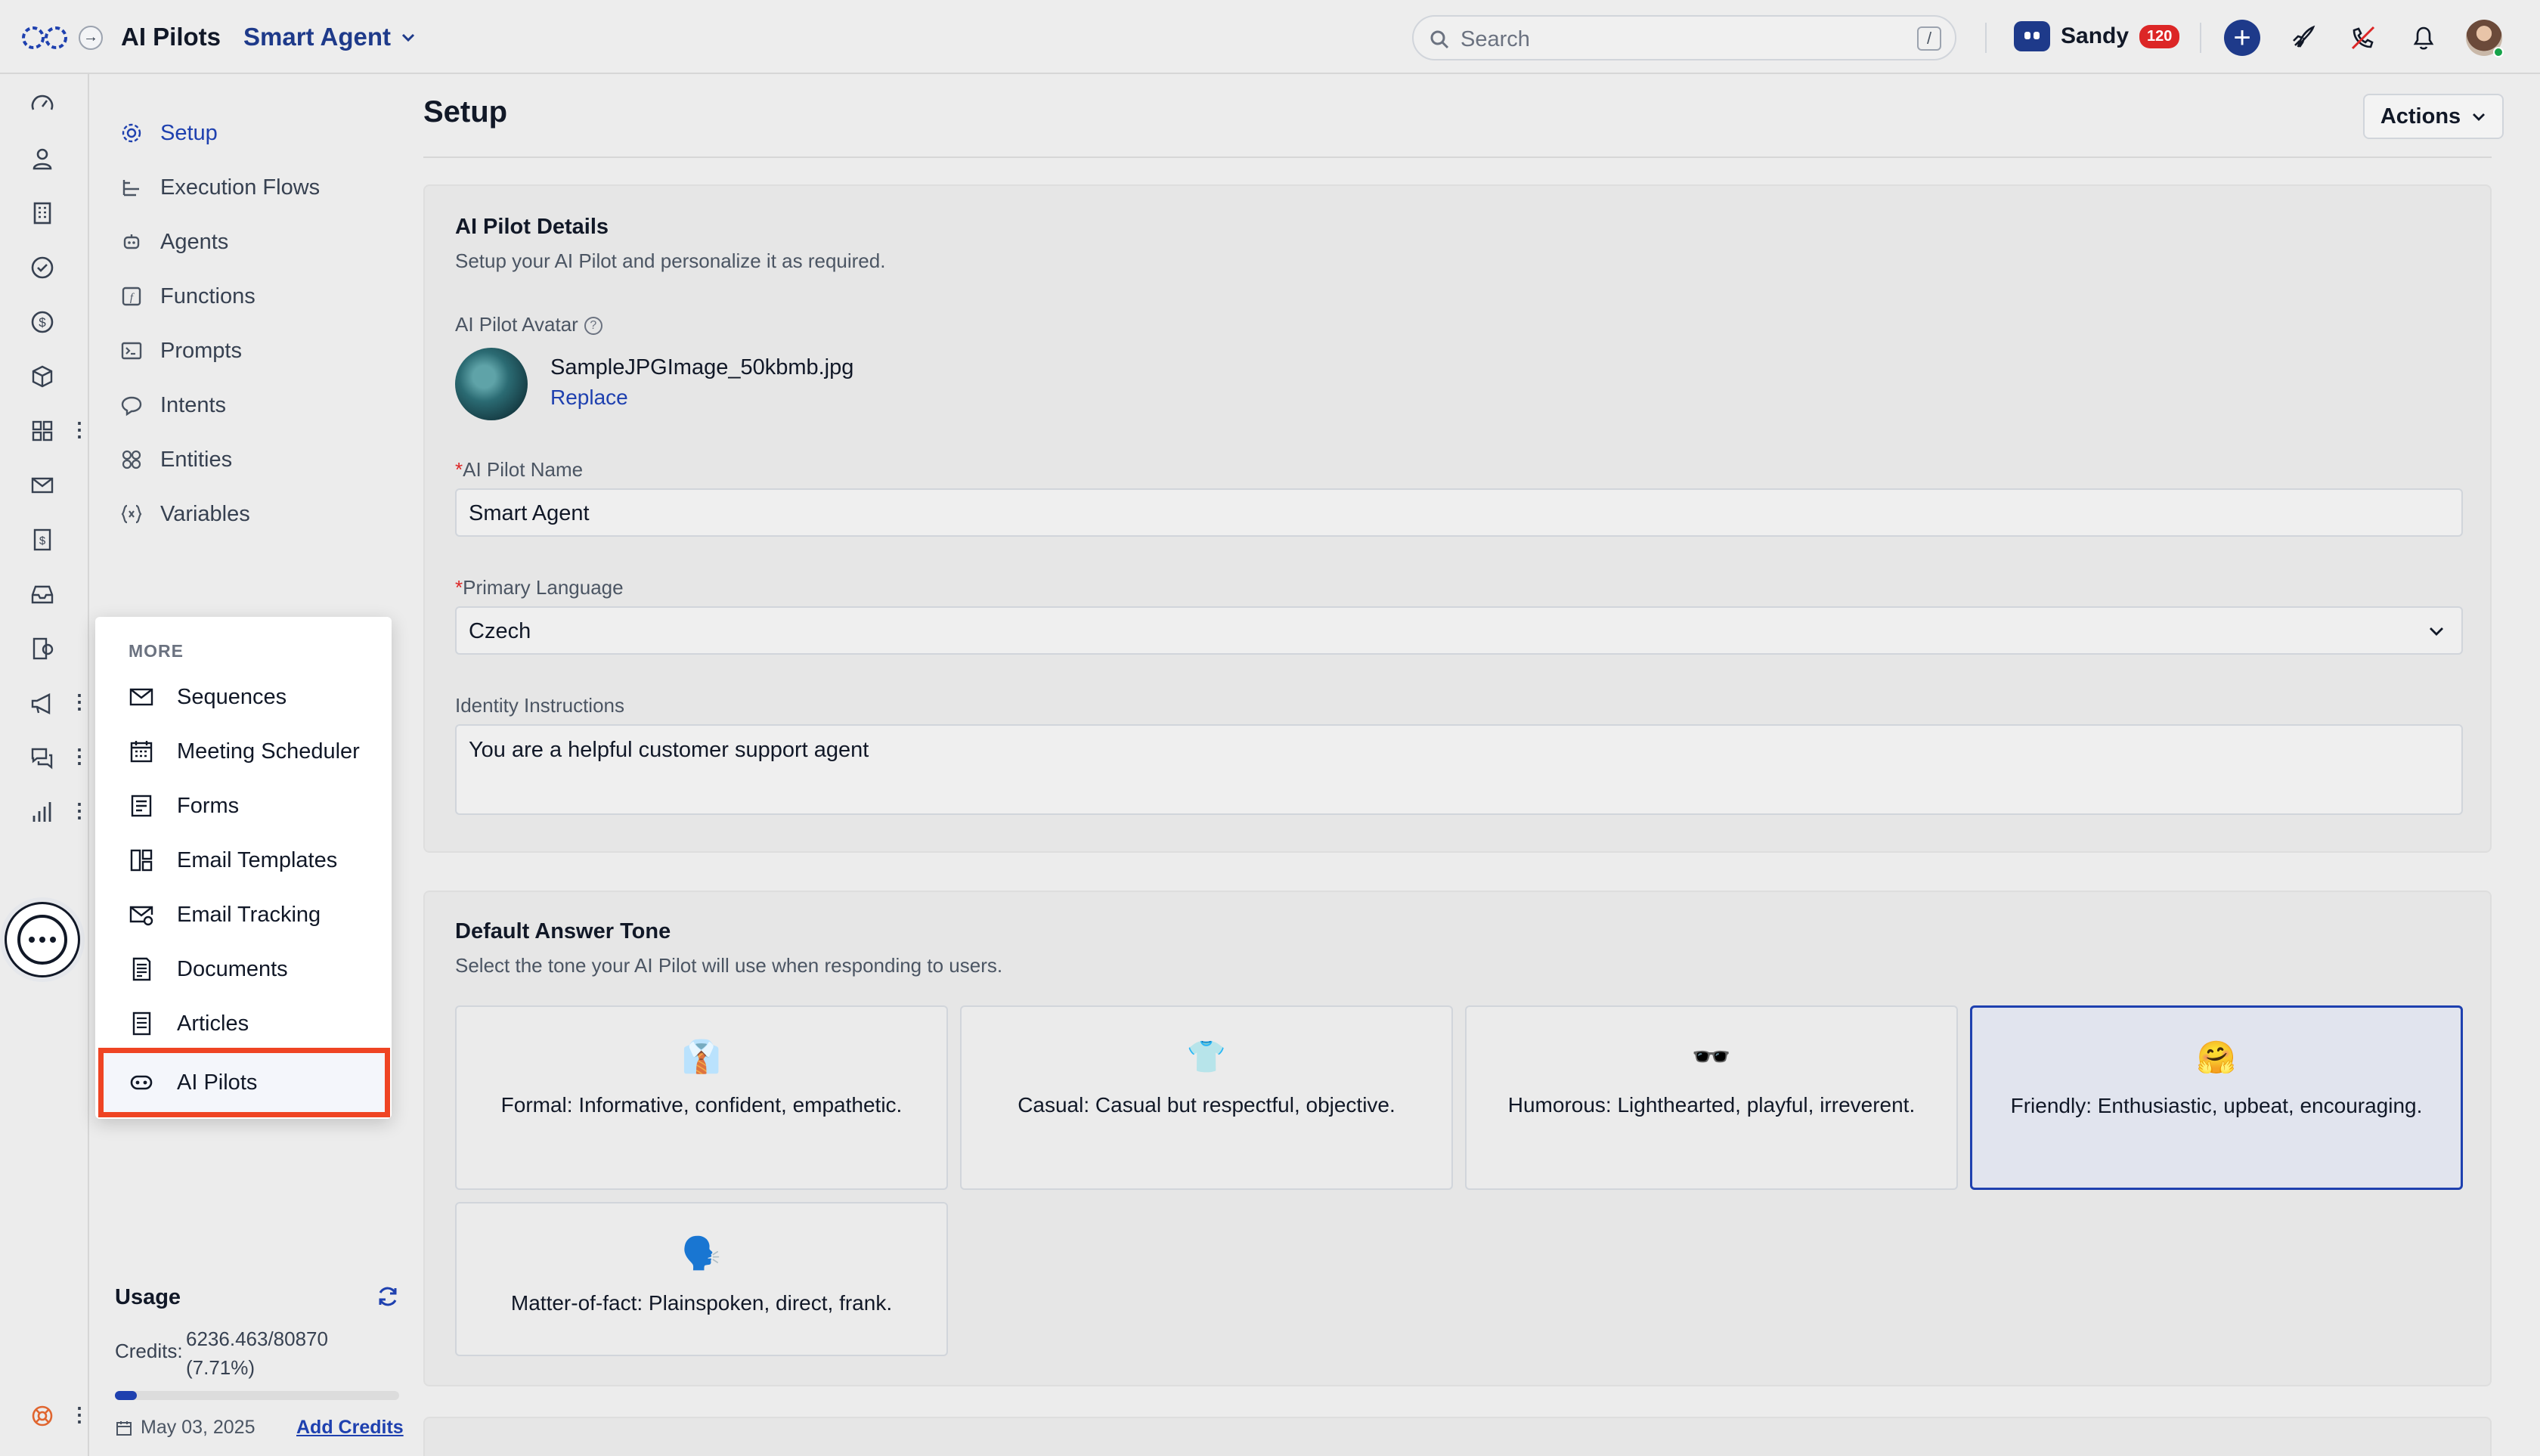 The height and width of the screenshot is (1456, 2540). Describe the element at coordinates (42, 649) in the screenshot. I see `automation-icon` at that location.